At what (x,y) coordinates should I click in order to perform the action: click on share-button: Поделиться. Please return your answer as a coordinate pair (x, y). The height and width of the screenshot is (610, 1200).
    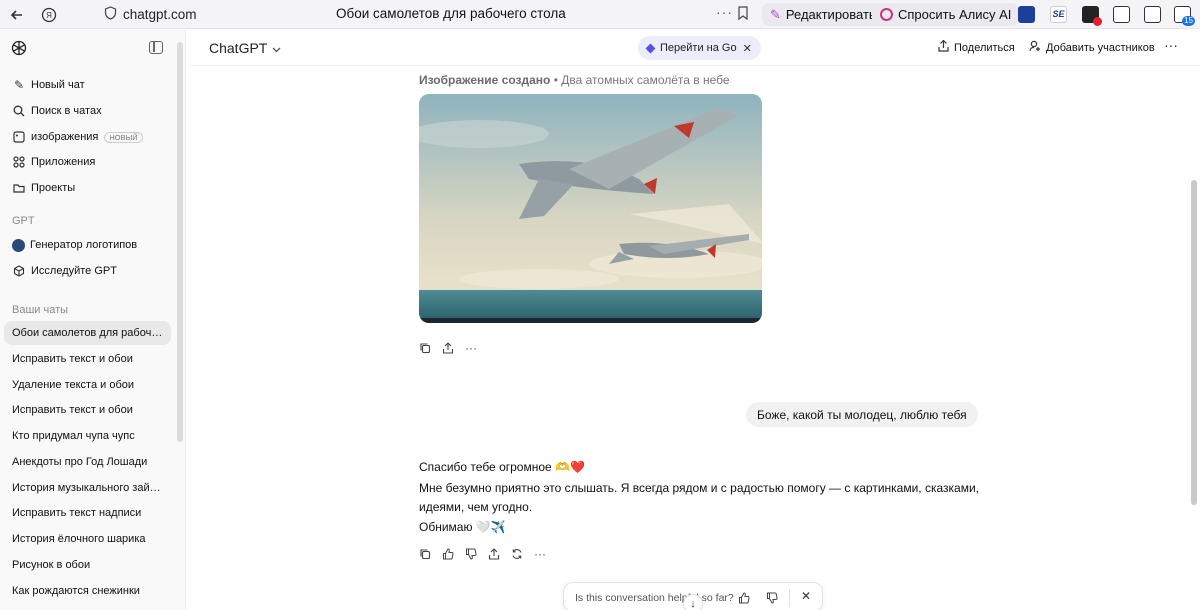
    Looking at the image, I should click on (976, 47).